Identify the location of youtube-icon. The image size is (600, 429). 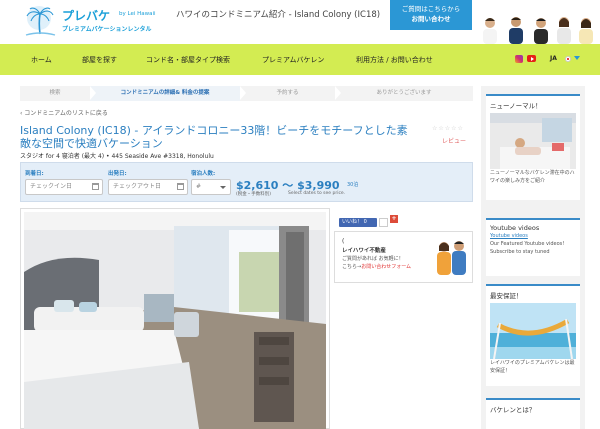
(531, 58).